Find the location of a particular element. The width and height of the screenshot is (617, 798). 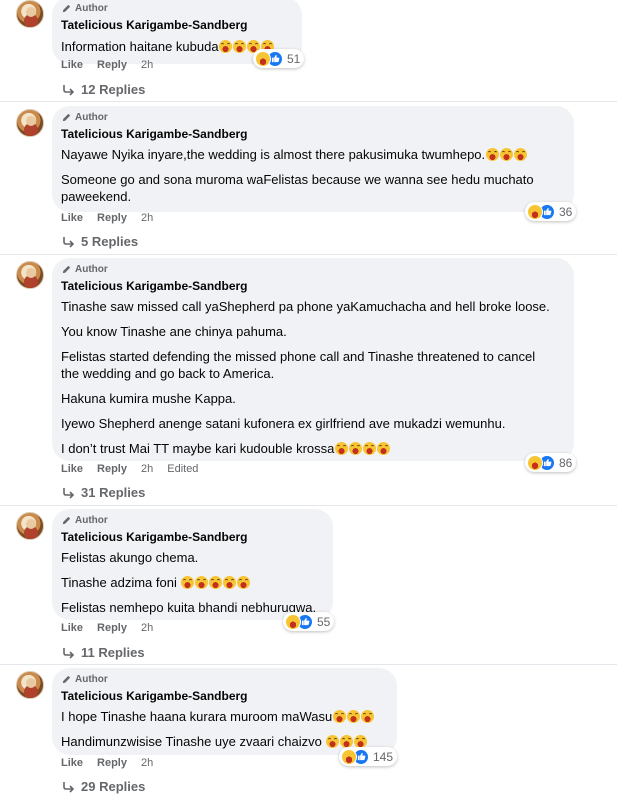

comment-text-span: the wedding and go back to America. is located at coordinates (168, 373).